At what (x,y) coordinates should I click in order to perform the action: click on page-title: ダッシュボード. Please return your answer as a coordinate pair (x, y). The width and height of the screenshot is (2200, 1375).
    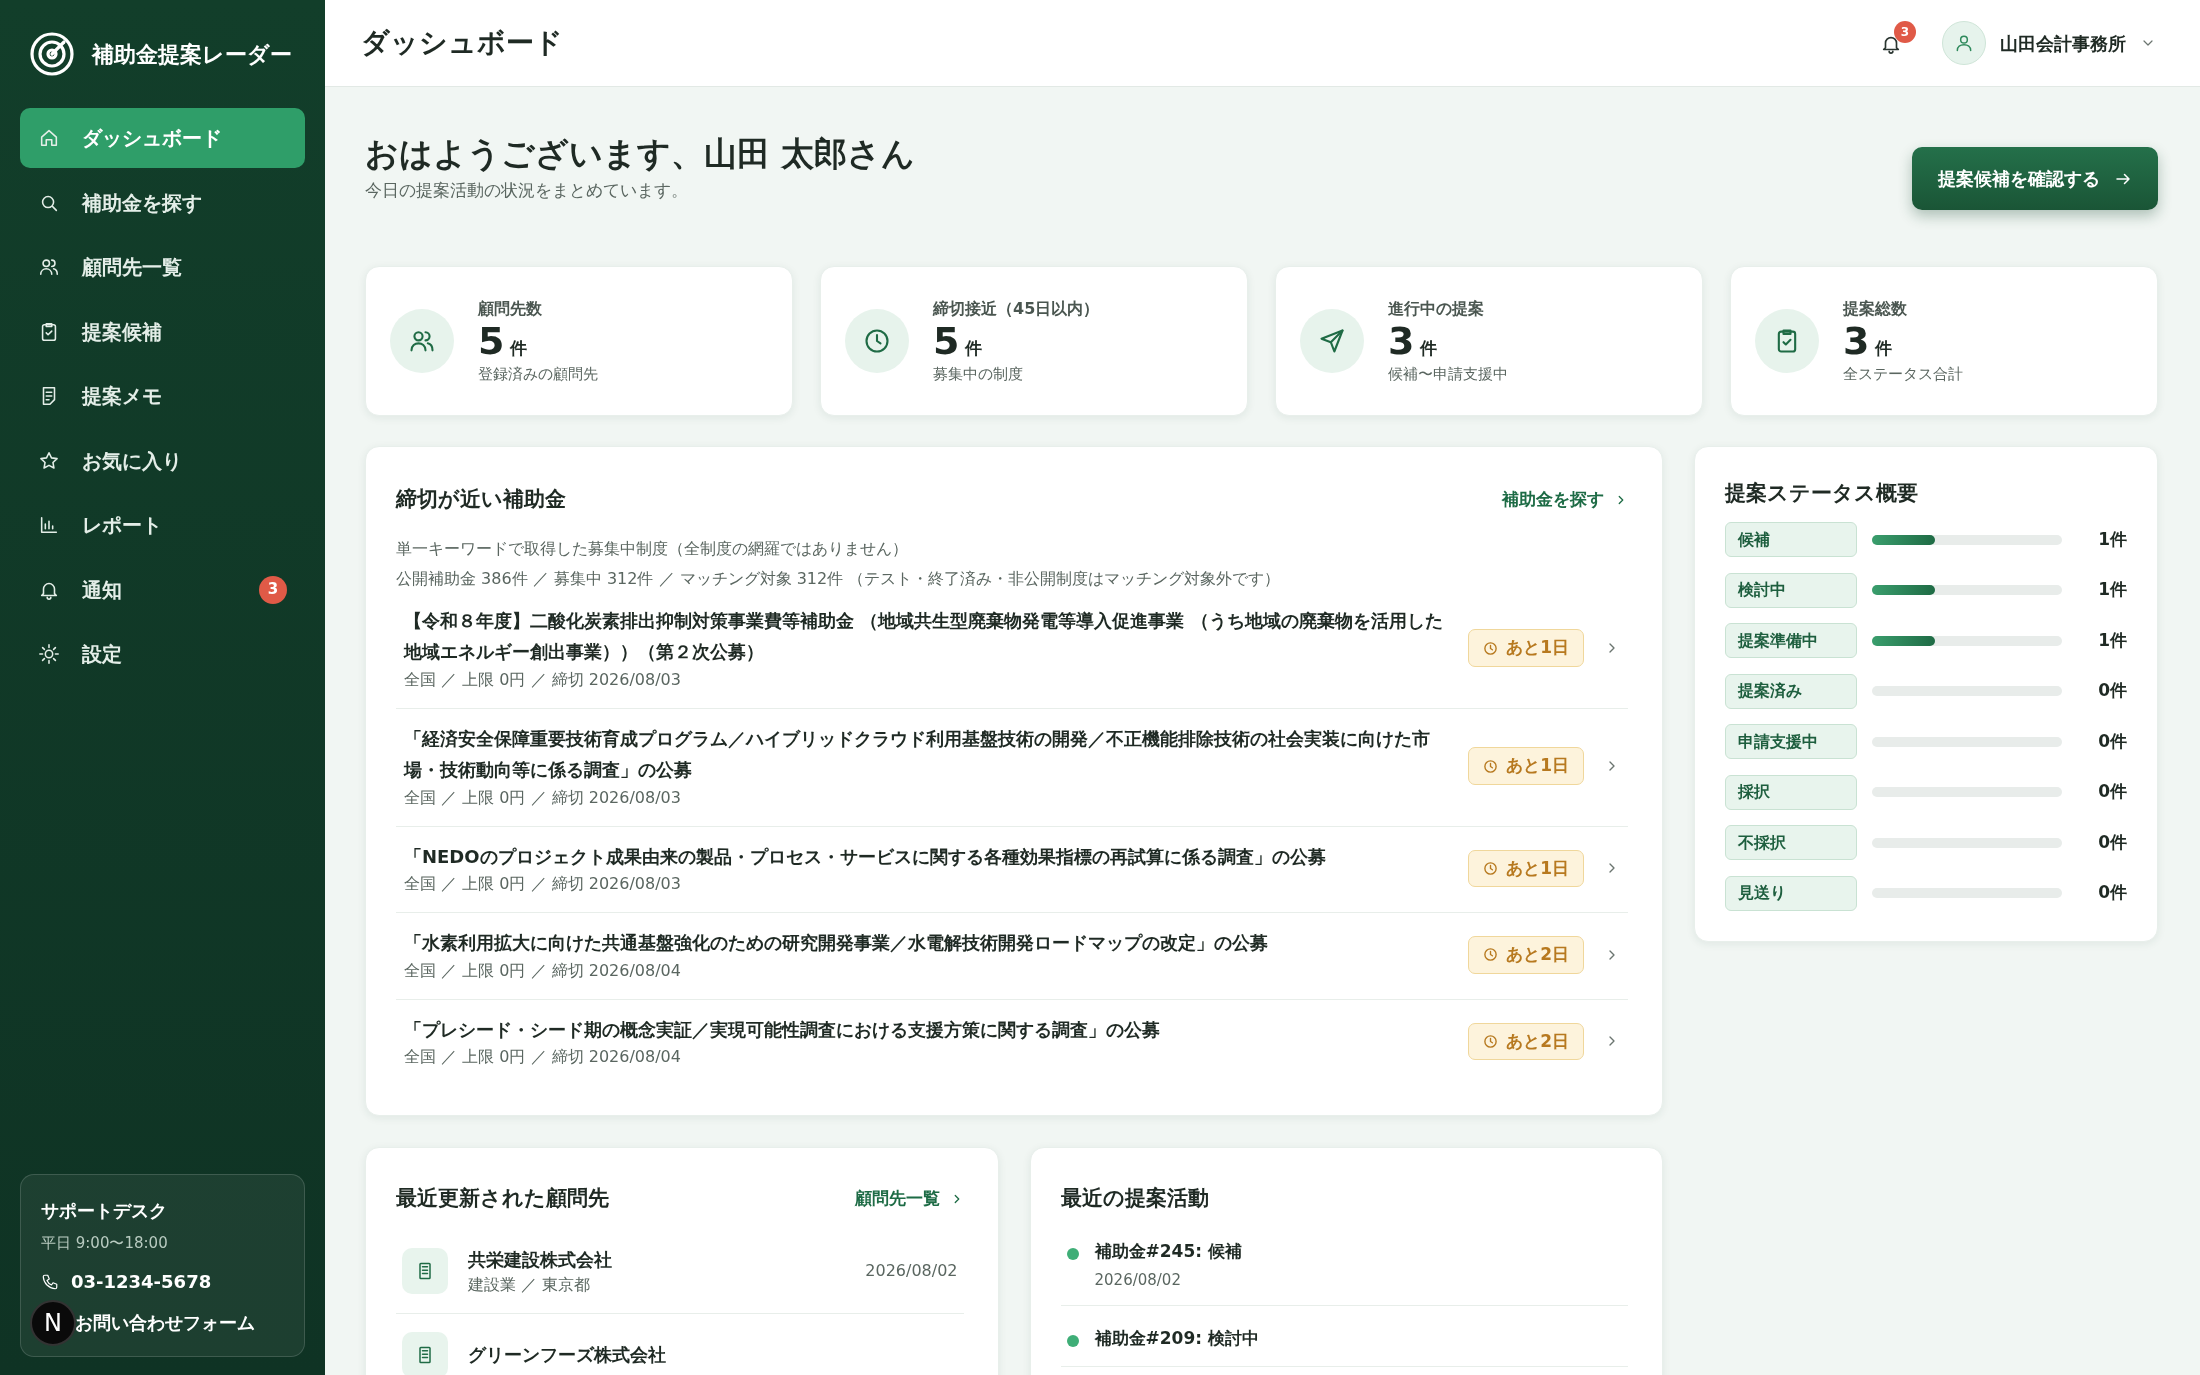
    Looking at the image, I should click on (462, 43).